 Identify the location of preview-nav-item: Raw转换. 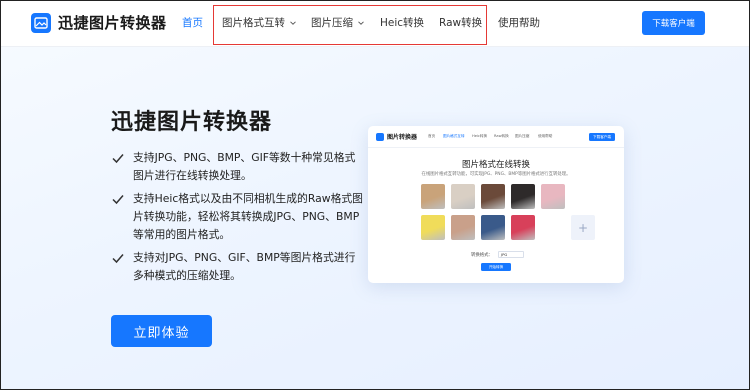
(501, 136).